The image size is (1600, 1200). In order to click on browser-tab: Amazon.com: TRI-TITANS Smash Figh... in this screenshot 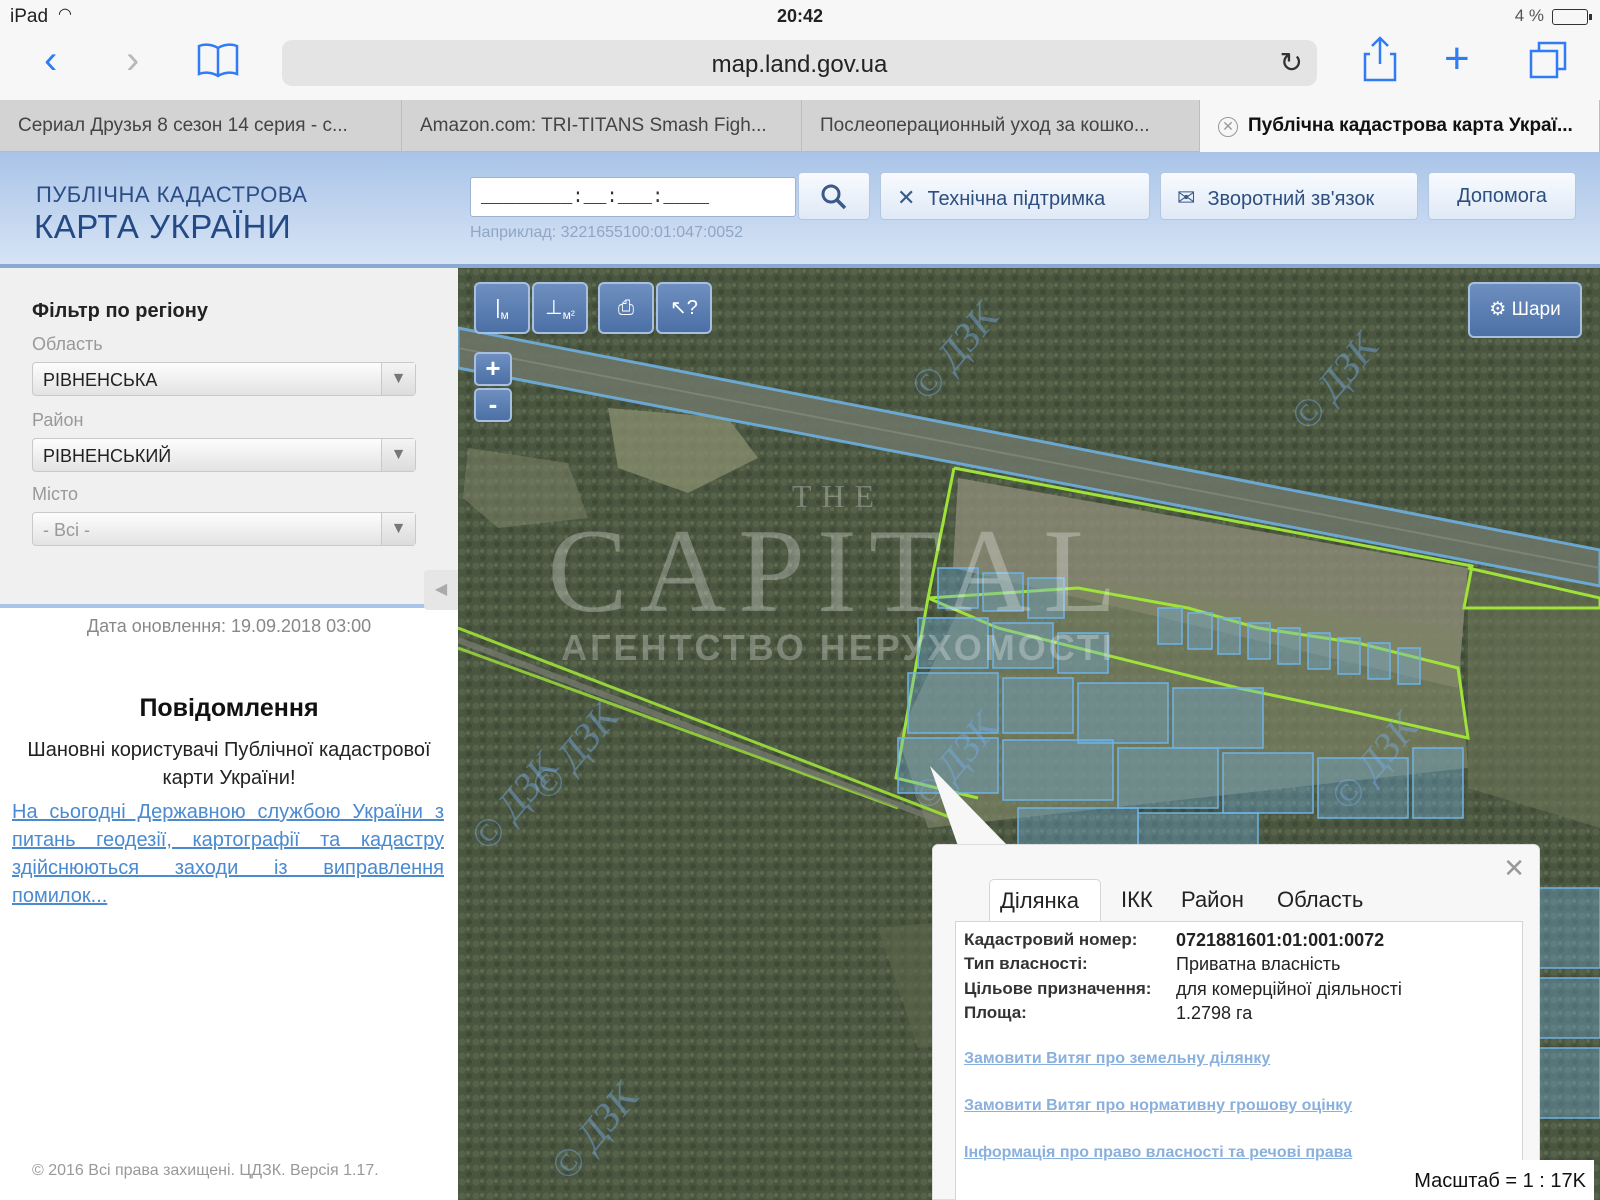, I will do `click(602, 126)`.